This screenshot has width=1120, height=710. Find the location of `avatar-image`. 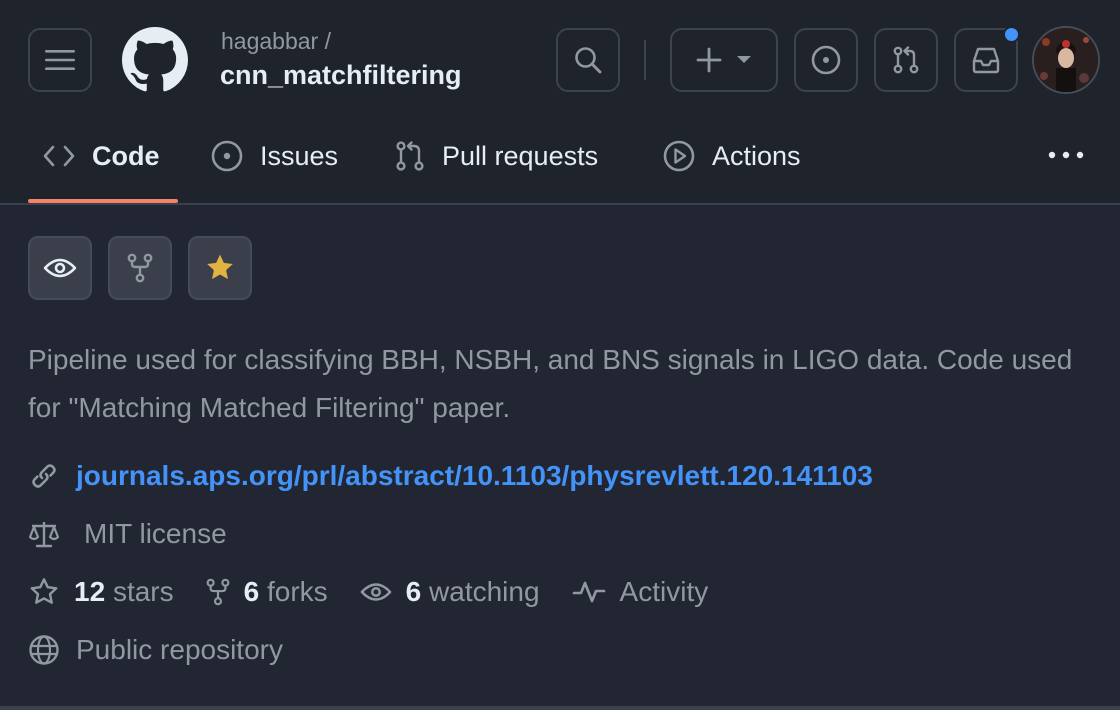

avatar-image is located at coordinates (1066, 60).